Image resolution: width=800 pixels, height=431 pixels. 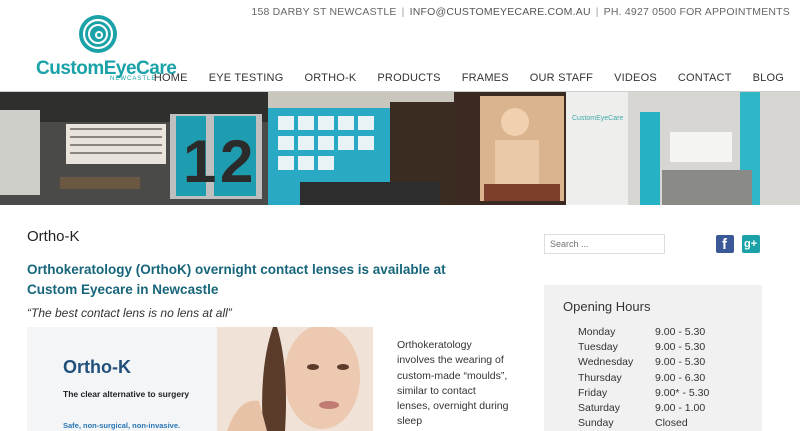 What do you see at coordinates (680, 362) in the screenshot?
I see `hours-time-wednesday: 9.00 - 5.30` at bounding box center [680, 362].